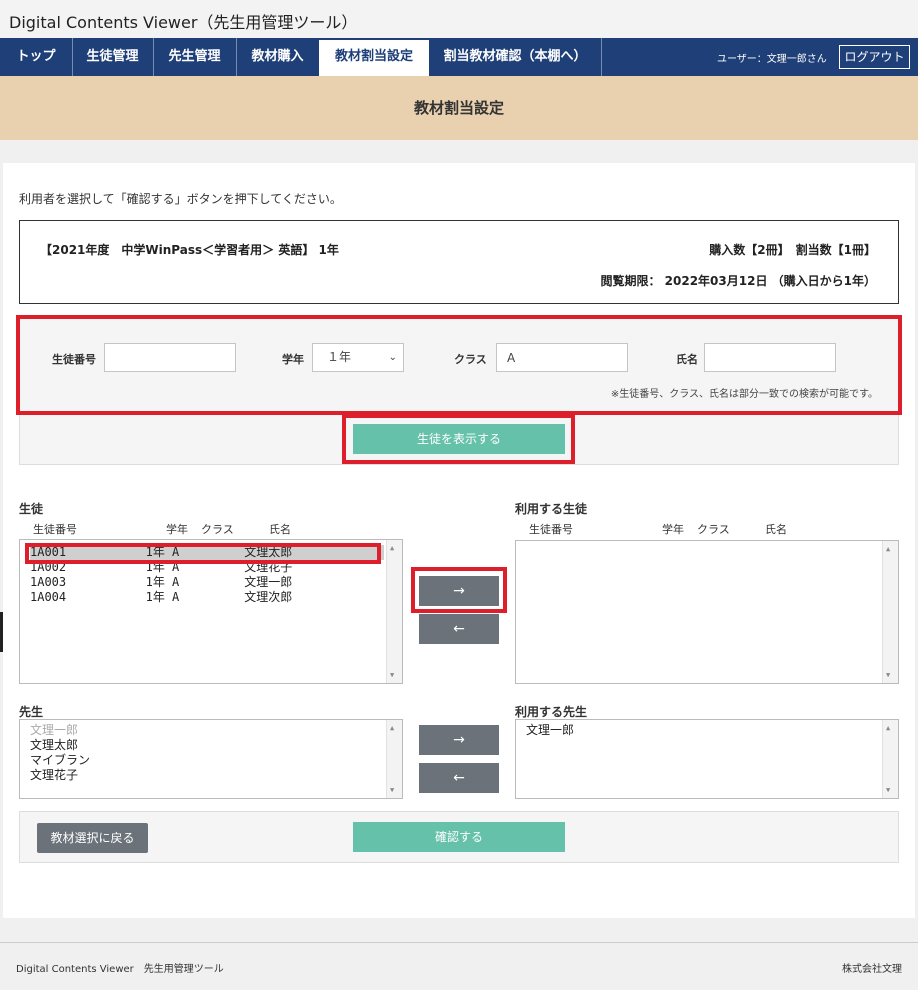 The height and width of the screenshot is (990, 918). What do you see at coordinates (112, 57) in the screenshot?
I see `nav-student-management: 生徒管理` at bounding box center [112, 57].